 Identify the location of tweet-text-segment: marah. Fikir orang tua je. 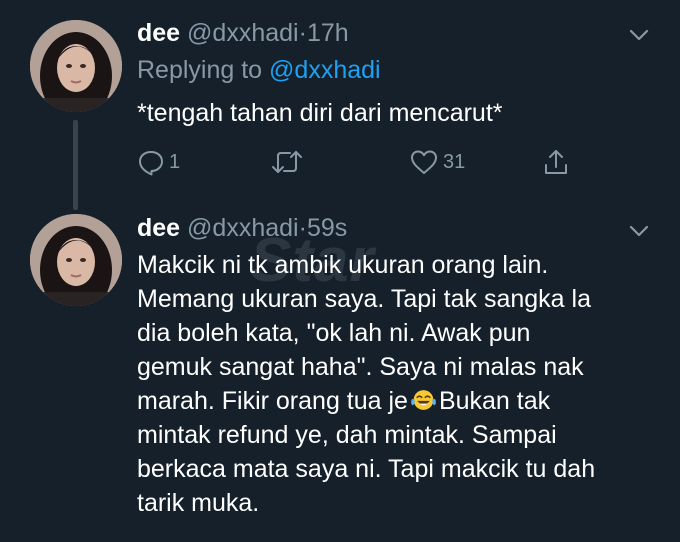
(272, 401).